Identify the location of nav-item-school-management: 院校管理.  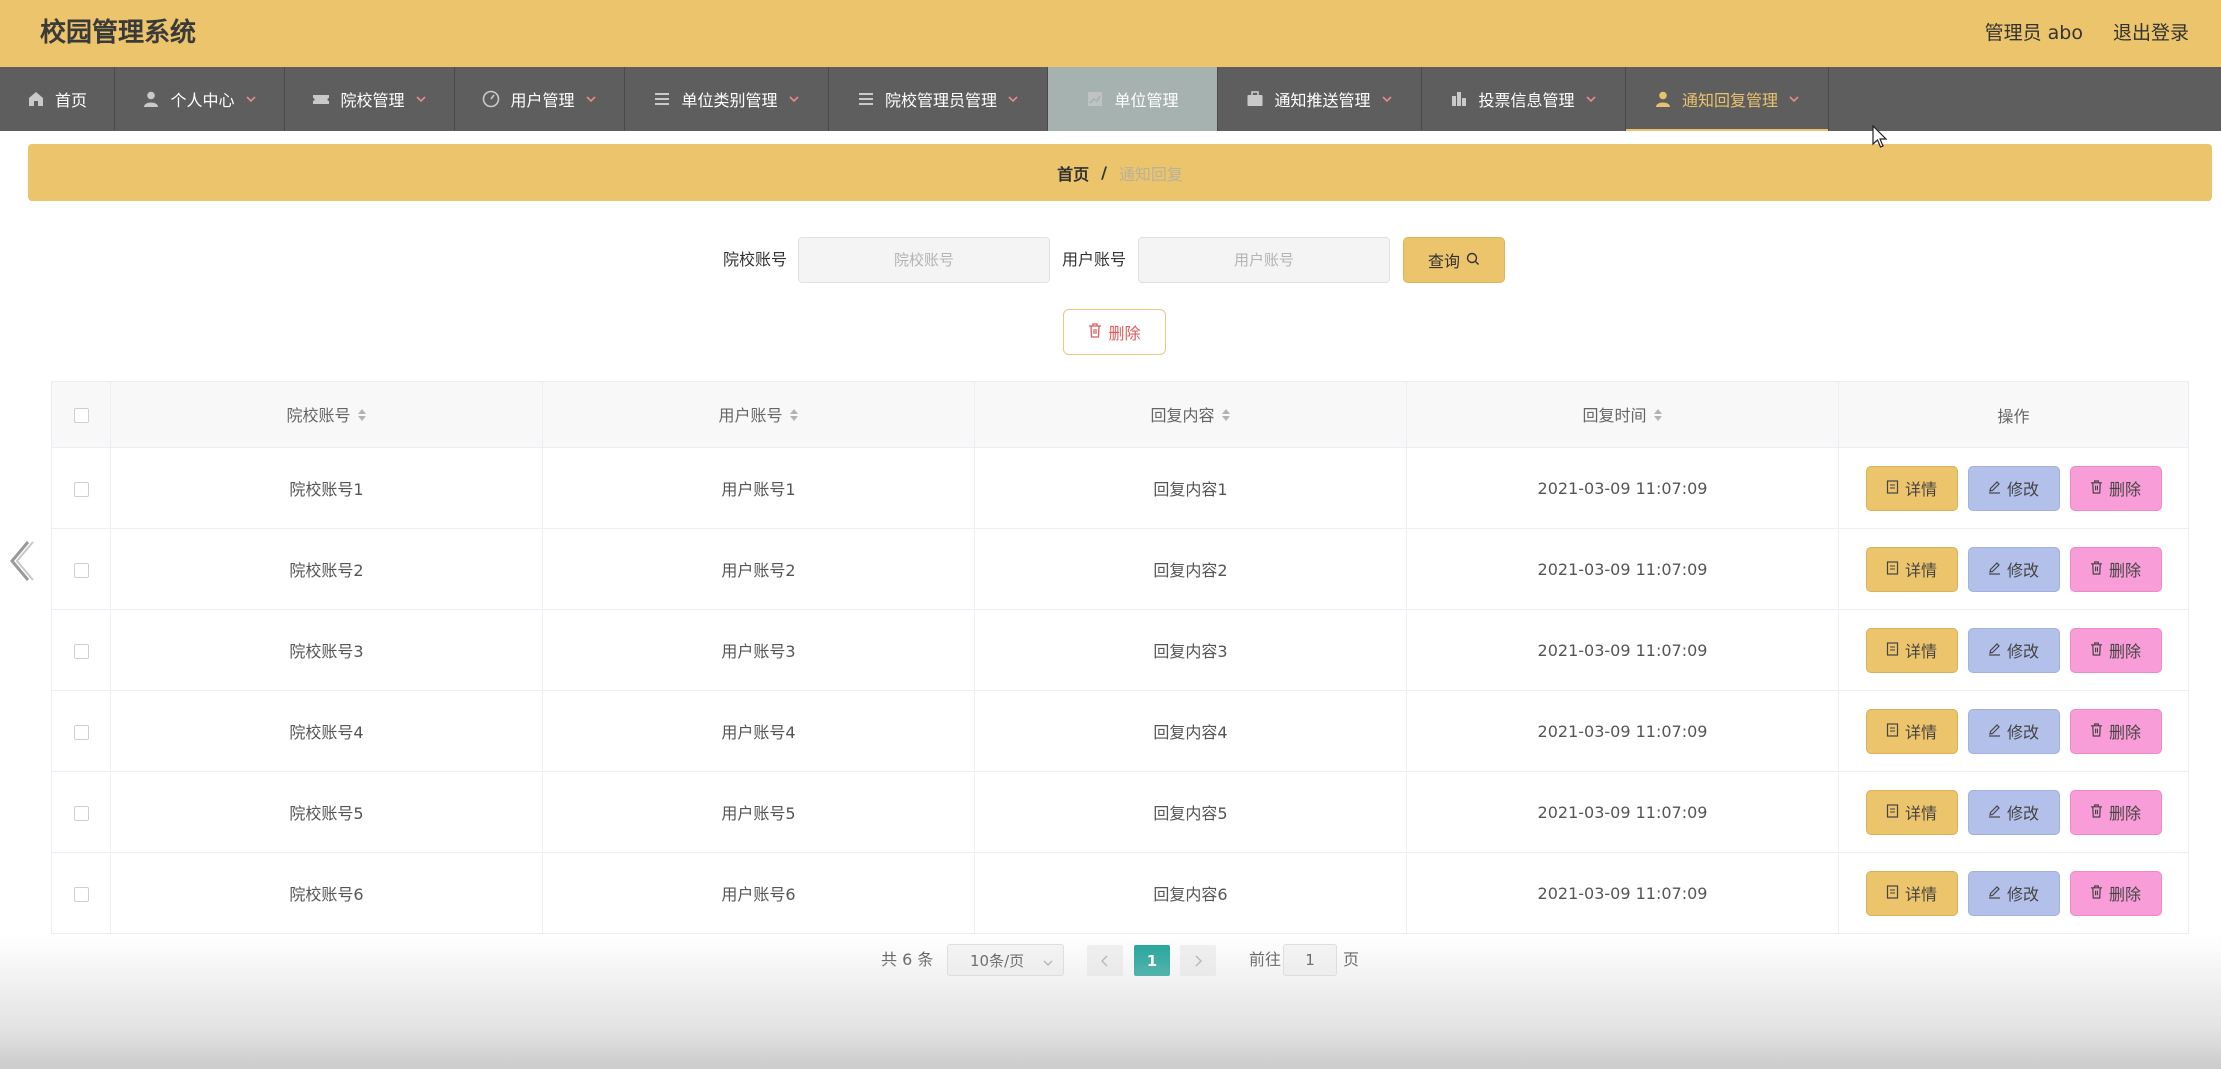
(370, 99).